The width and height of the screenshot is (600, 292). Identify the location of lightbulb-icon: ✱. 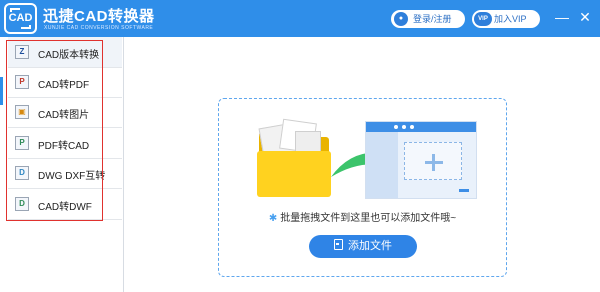
(273, 218).